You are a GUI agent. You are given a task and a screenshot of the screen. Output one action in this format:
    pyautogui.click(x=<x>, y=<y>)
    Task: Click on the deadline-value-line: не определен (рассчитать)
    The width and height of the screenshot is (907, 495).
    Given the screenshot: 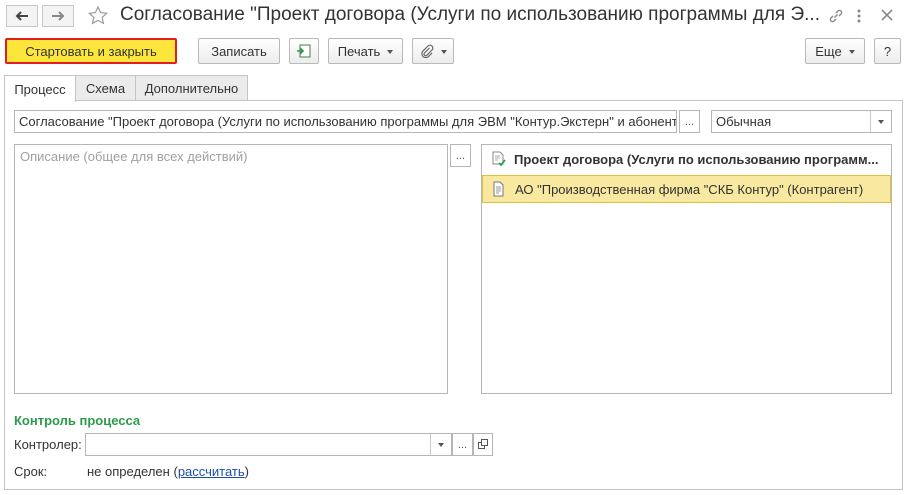 What is the action you would take?
    pyautogui.click(x=168, y=471)
    